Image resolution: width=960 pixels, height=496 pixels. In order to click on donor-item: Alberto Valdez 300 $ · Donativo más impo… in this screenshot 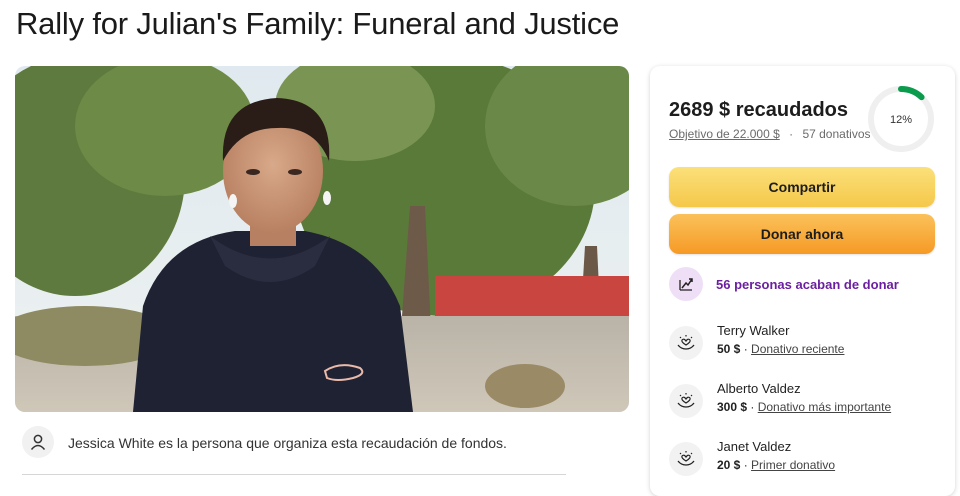, I will do `click(804, 403)`.